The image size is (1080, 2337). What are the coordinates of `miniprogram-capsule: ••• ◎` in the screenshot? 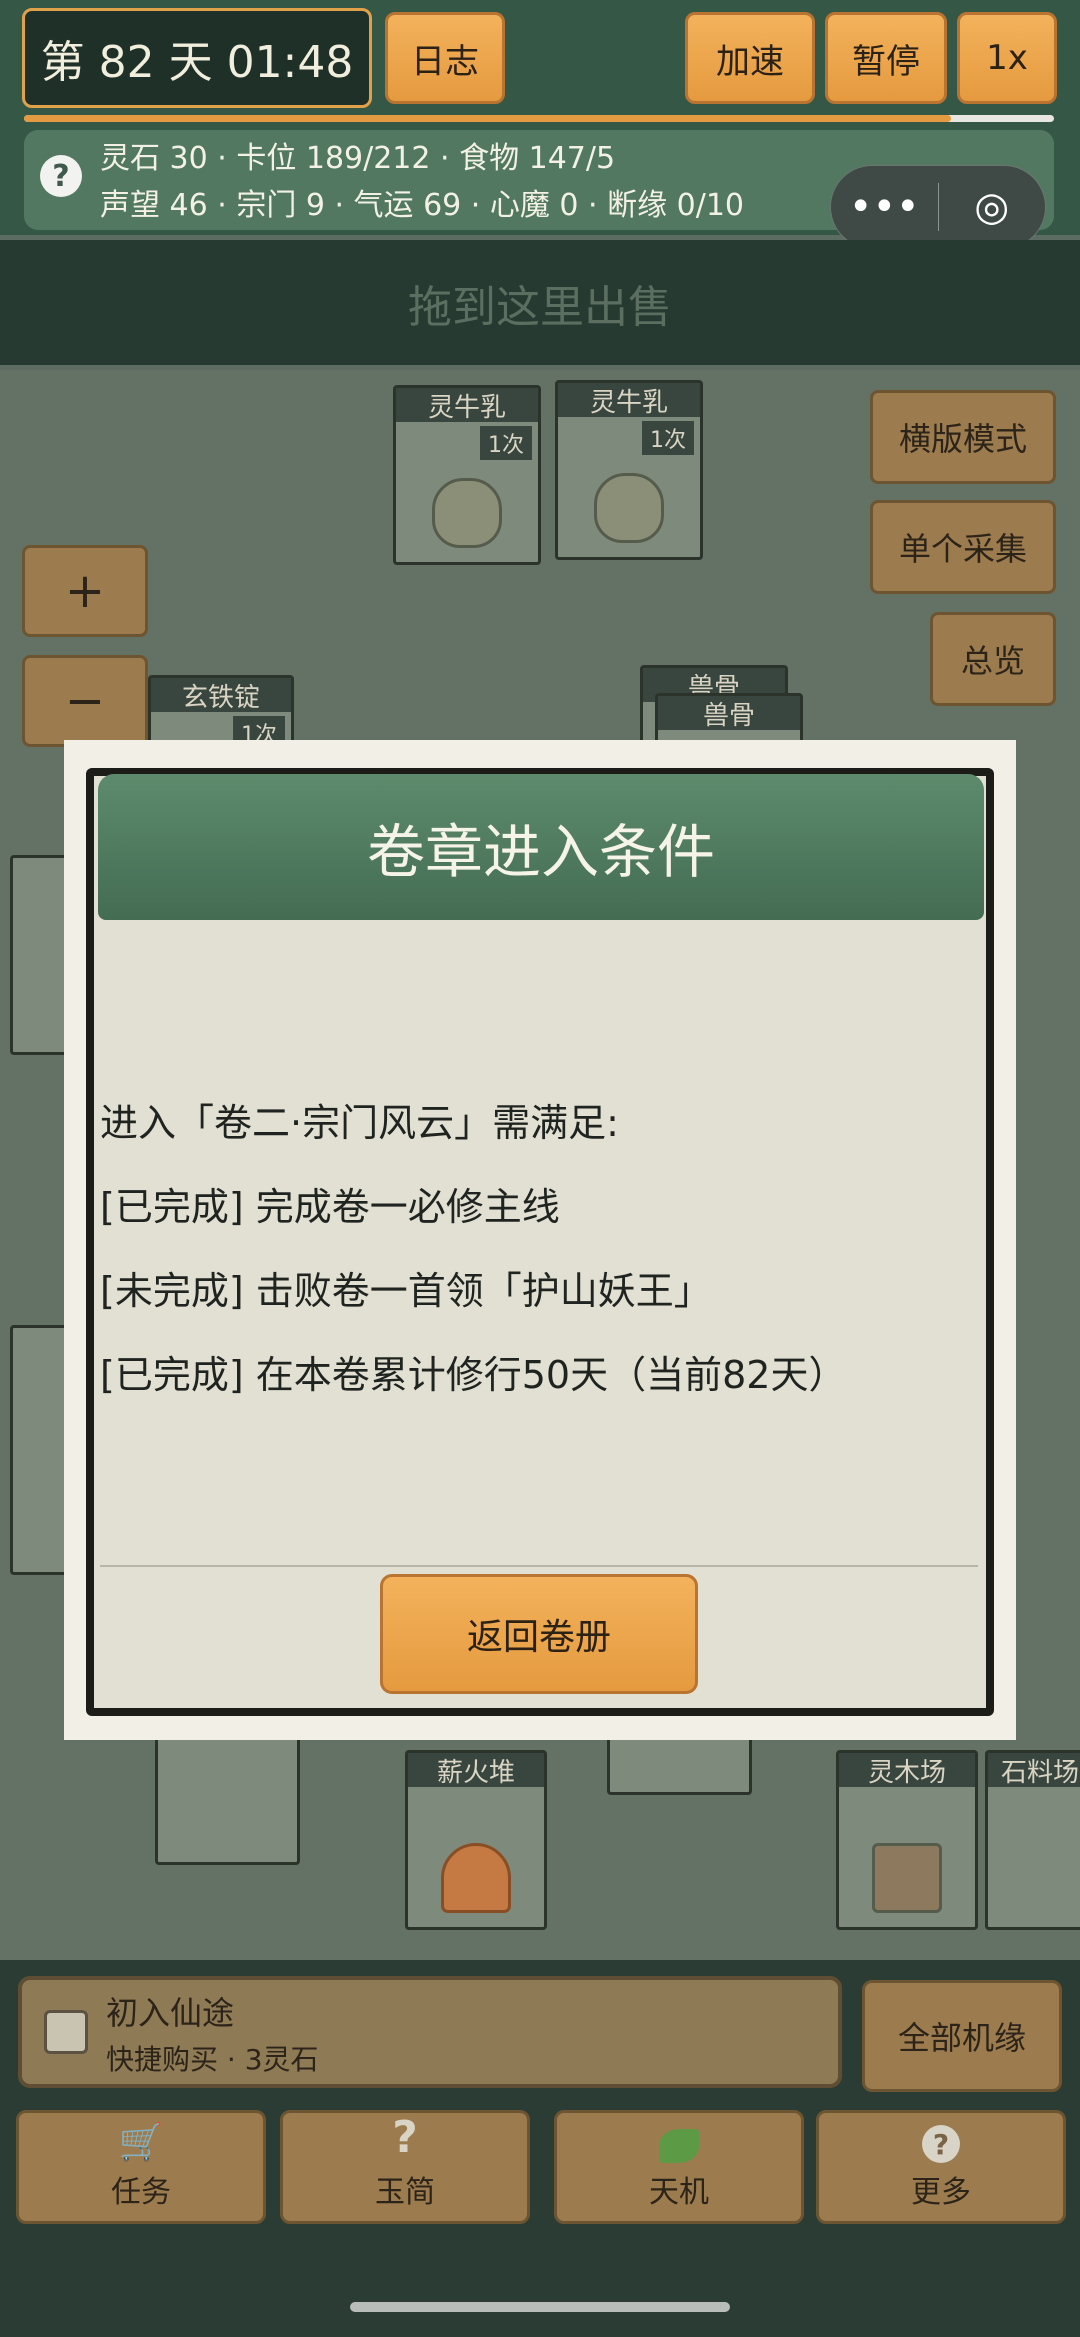 It's located at (938, 207).